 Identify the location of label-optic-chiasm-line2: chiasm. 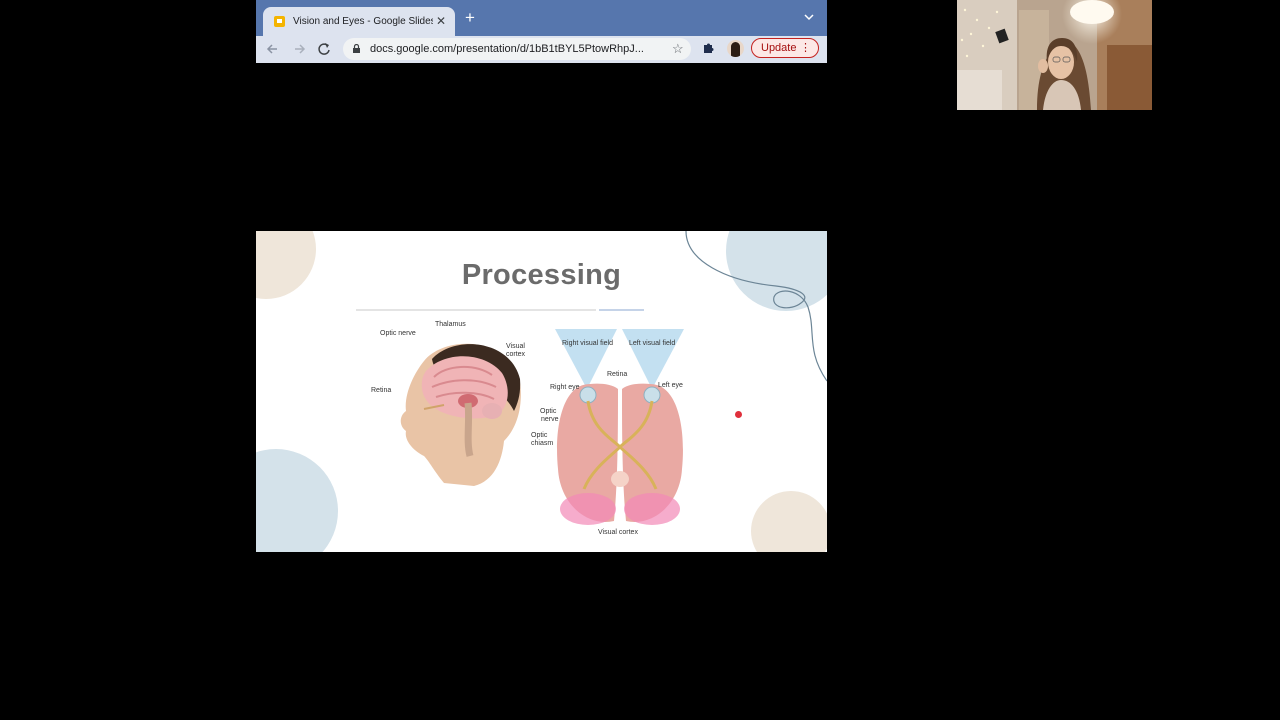
(542, 443).